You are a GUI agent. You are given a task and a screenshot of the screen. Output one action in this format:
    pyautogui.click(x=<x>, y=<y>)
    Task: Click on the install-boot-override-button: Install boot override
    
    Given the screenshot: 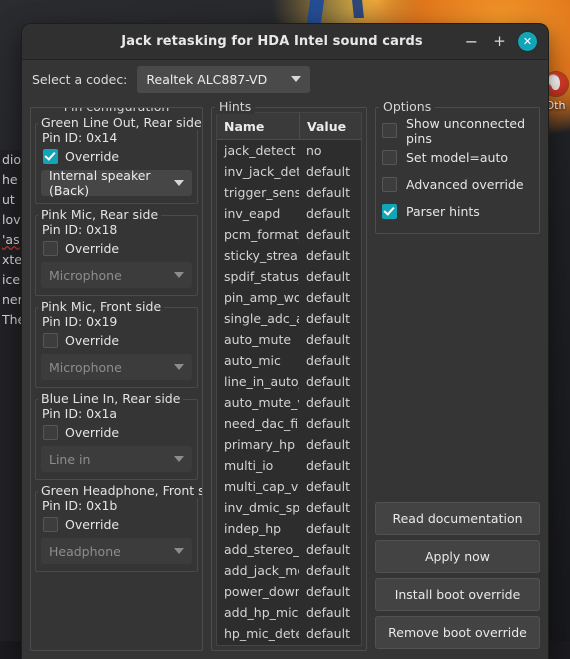 What is the action you would take?
    pyautogui.click(x=457, y=594)
    